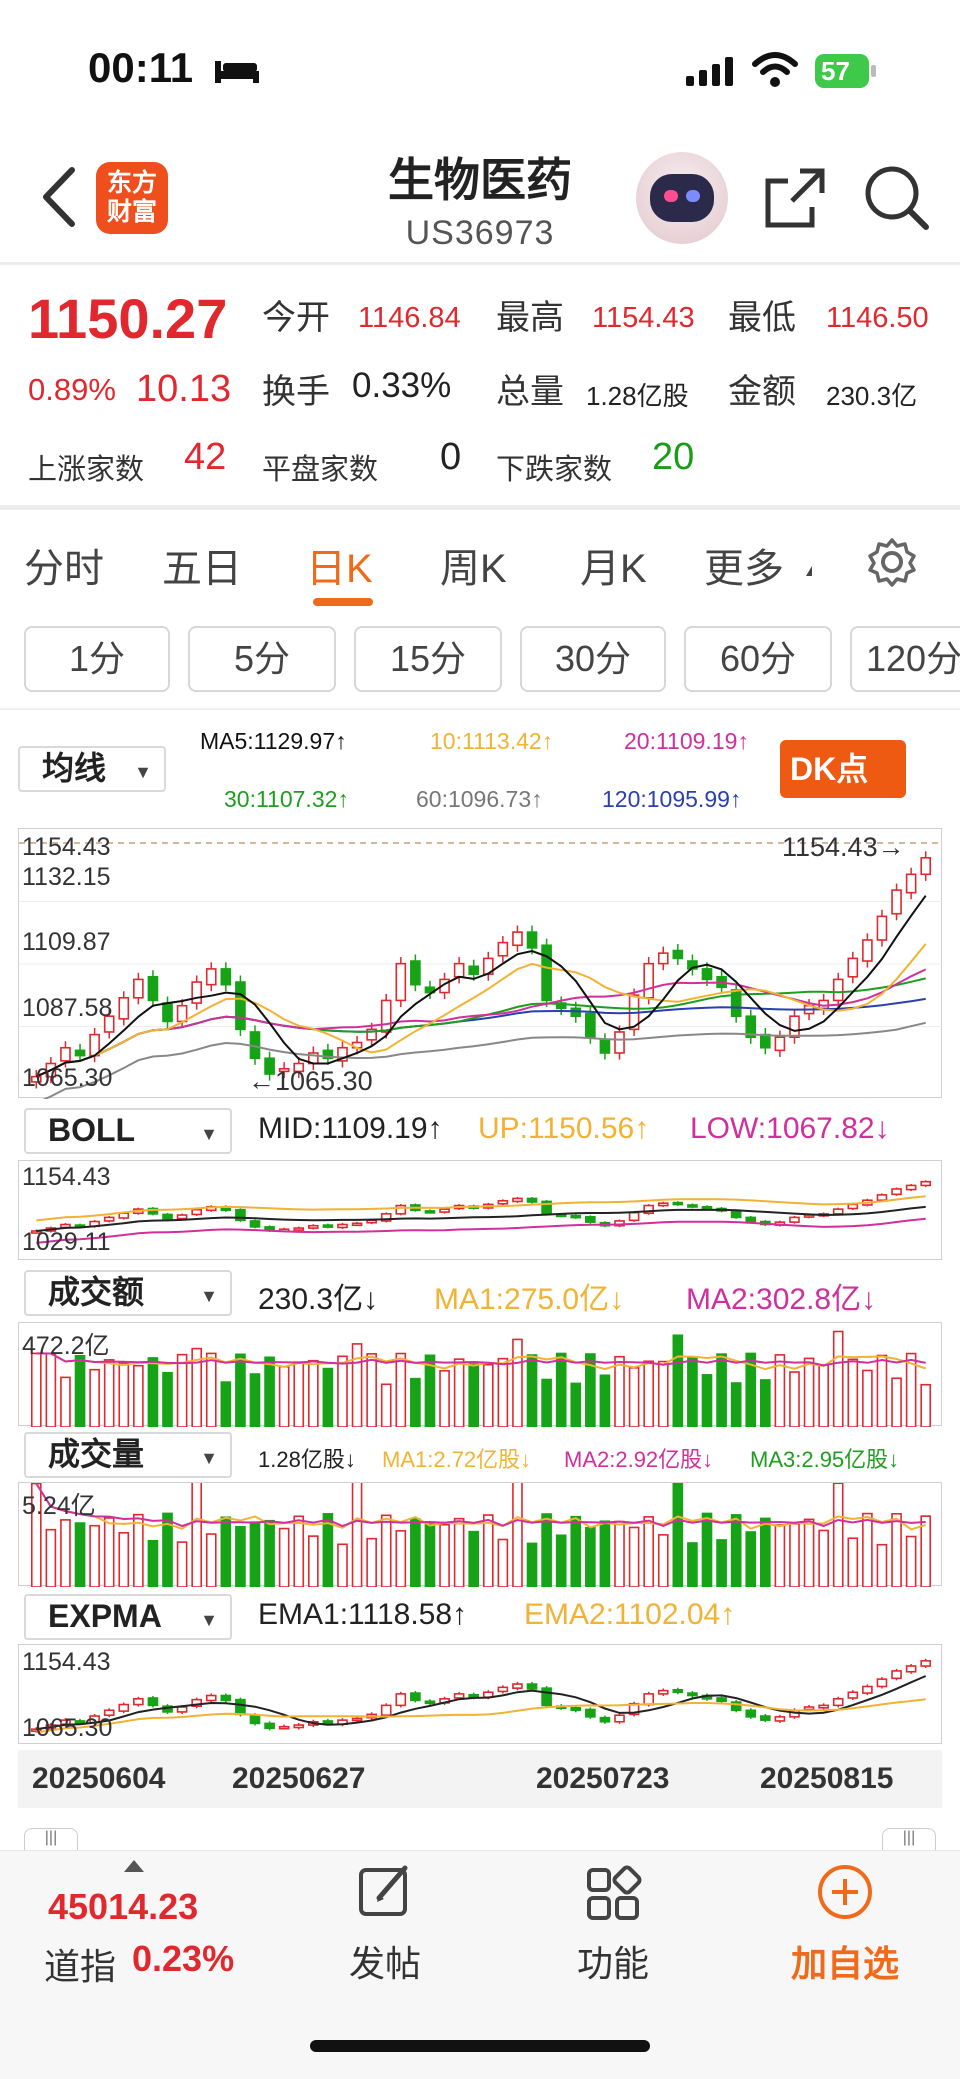 This screenshot has height=2079, width=960. I want to click on search-icon, so click(897, 198).